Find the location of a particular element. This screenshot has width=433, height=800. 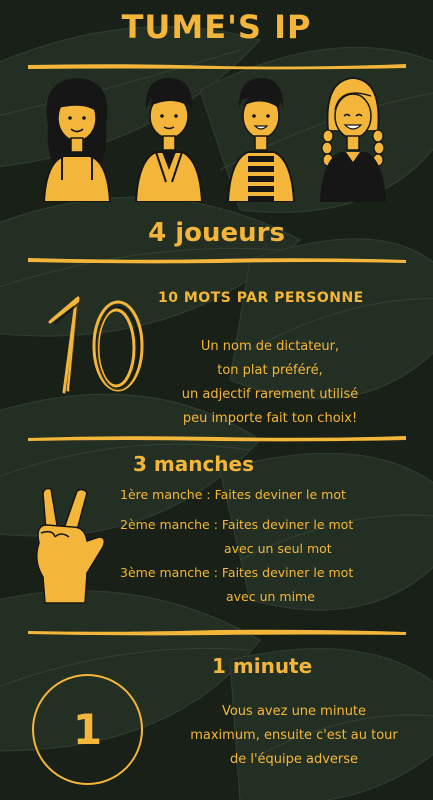

words-line: peu importe fait ton choix! is located at coordinates (270, 418).